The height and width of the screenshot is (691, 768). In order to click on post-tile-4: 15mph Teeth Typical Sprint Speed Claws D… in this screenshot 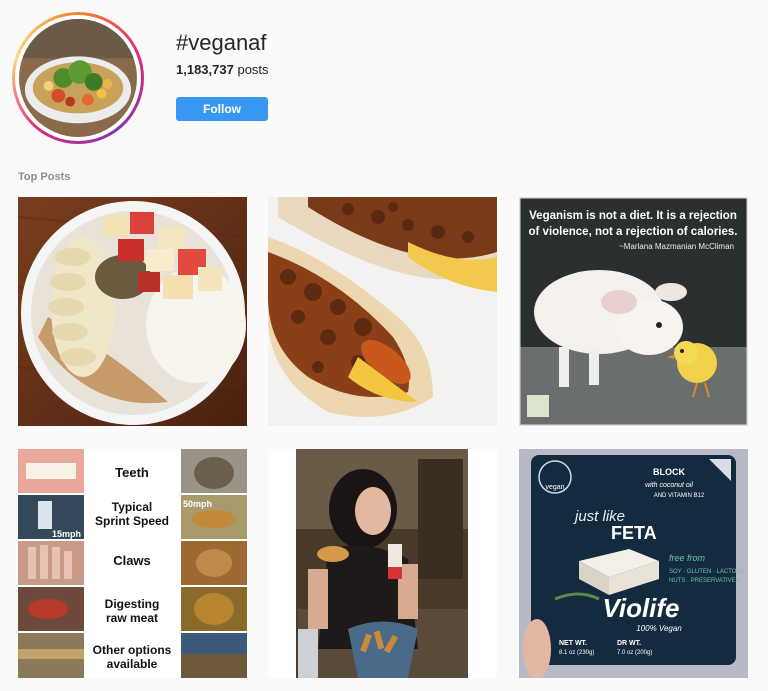, I will do `click(132, 563)`.